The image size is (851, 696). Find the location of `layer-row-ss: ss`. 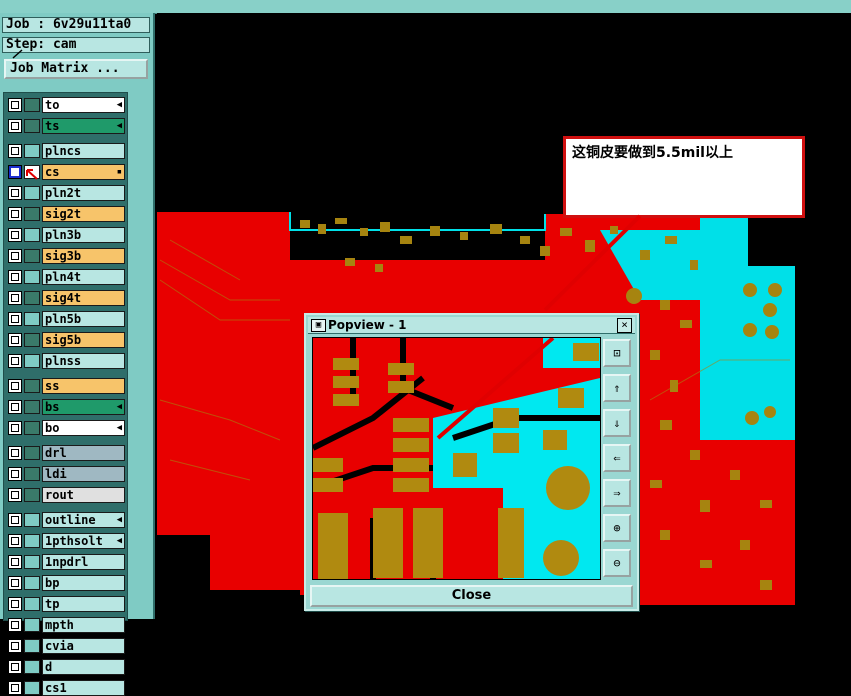

layer-row-ss: ss is located at coordinates (65, 386).